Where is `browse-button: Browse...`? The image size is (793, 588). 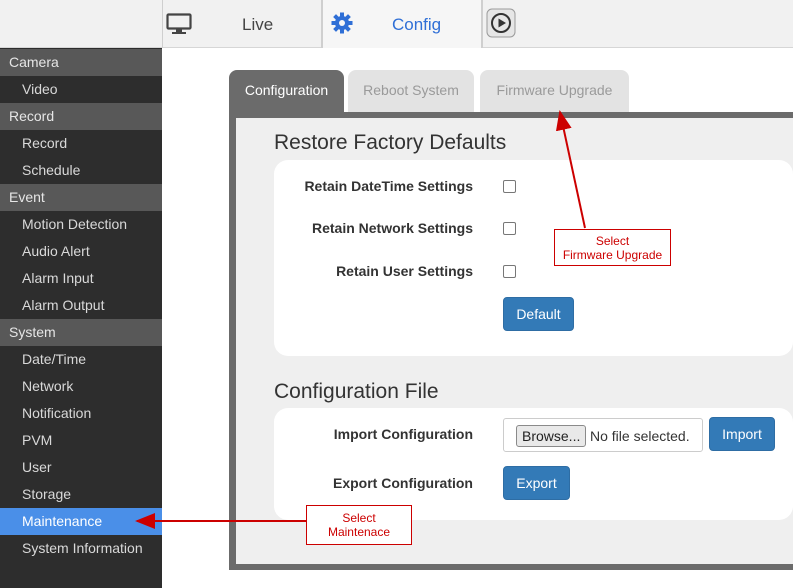
browse-button: Browse... is located at coordinates (551, 436).